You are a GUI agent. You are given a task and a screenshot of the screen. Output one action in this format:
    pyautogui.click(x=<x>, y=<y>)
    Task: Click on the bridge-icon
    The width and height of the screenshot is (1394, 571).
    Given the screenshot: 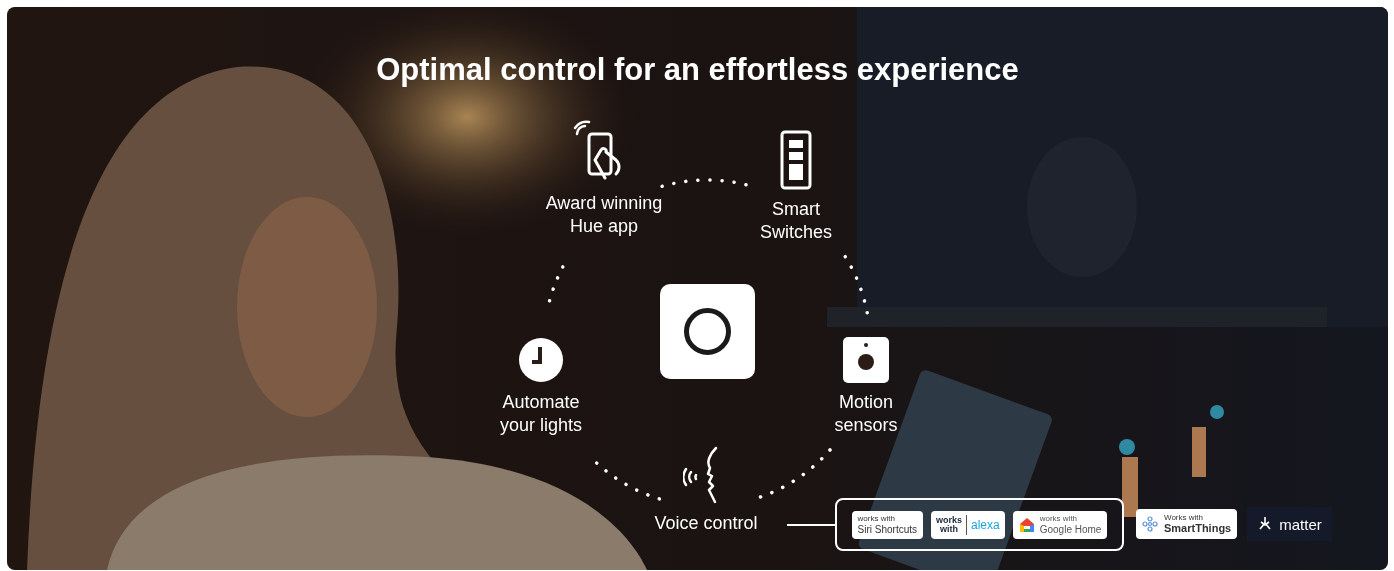 What is the action you would take?
    pyautogui.click(x=707, y=331)
    